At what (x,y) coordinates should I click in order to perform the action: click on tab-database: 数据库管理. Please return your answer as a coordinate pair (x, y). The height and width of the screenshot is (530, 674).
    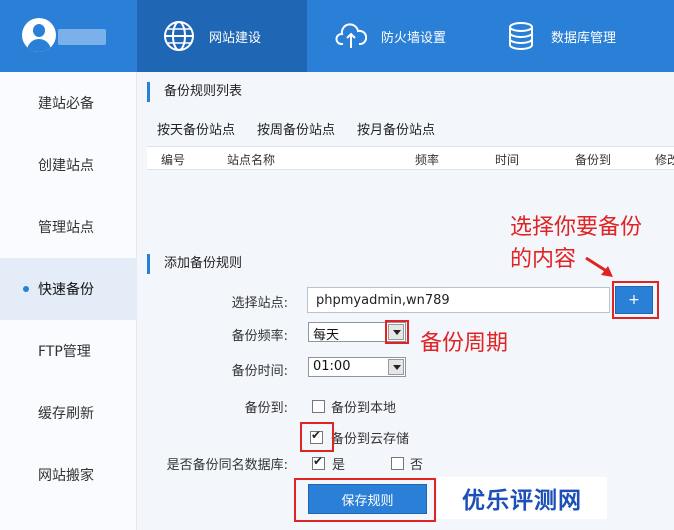
    Looking at the image, I should click on (575, 36).